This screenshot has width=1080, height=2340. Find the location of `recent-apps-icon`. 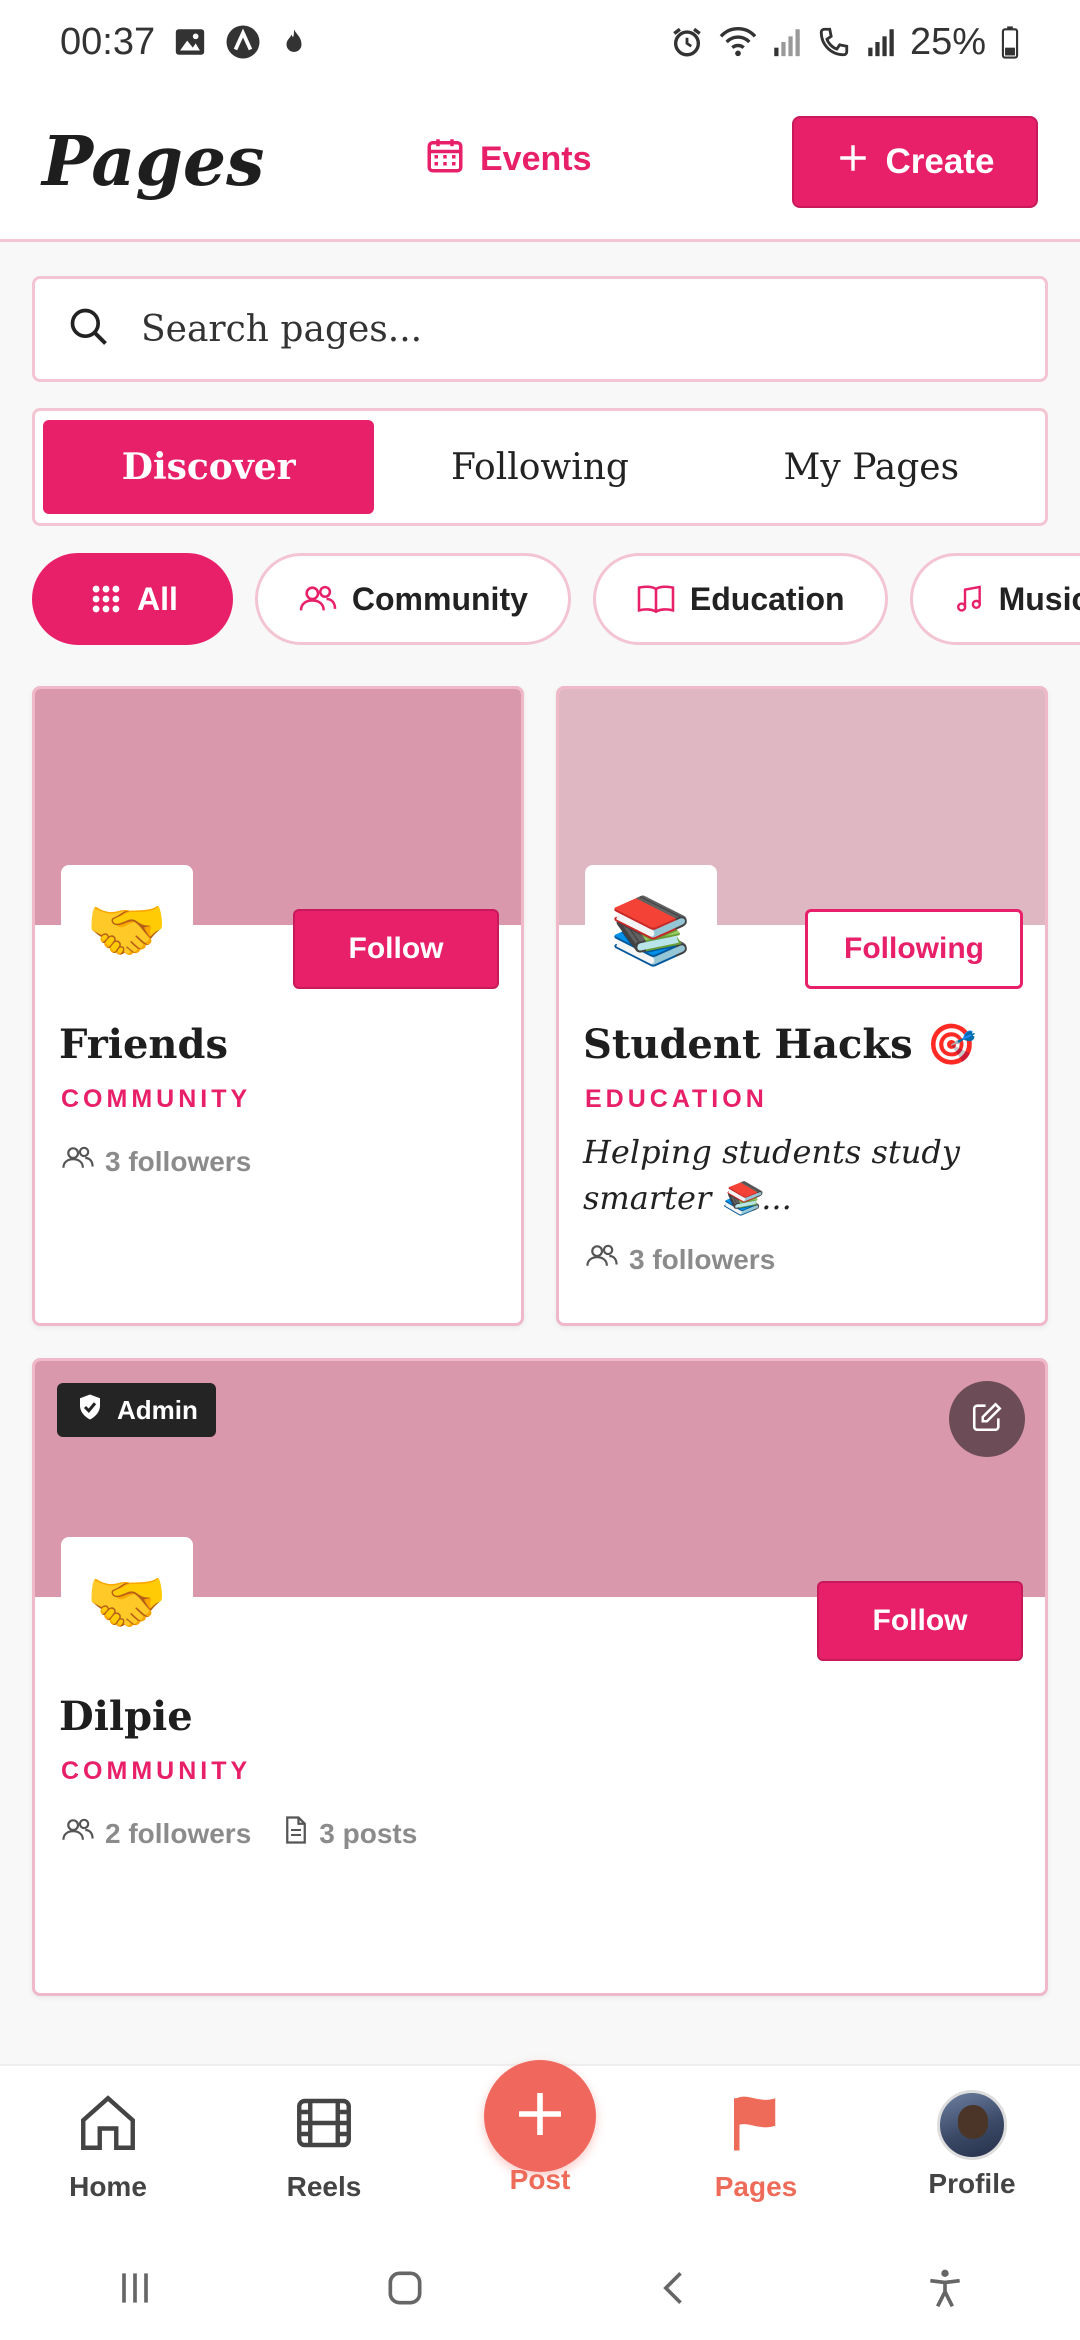

recent-apps-icon is located at coordinates (135, 2290).